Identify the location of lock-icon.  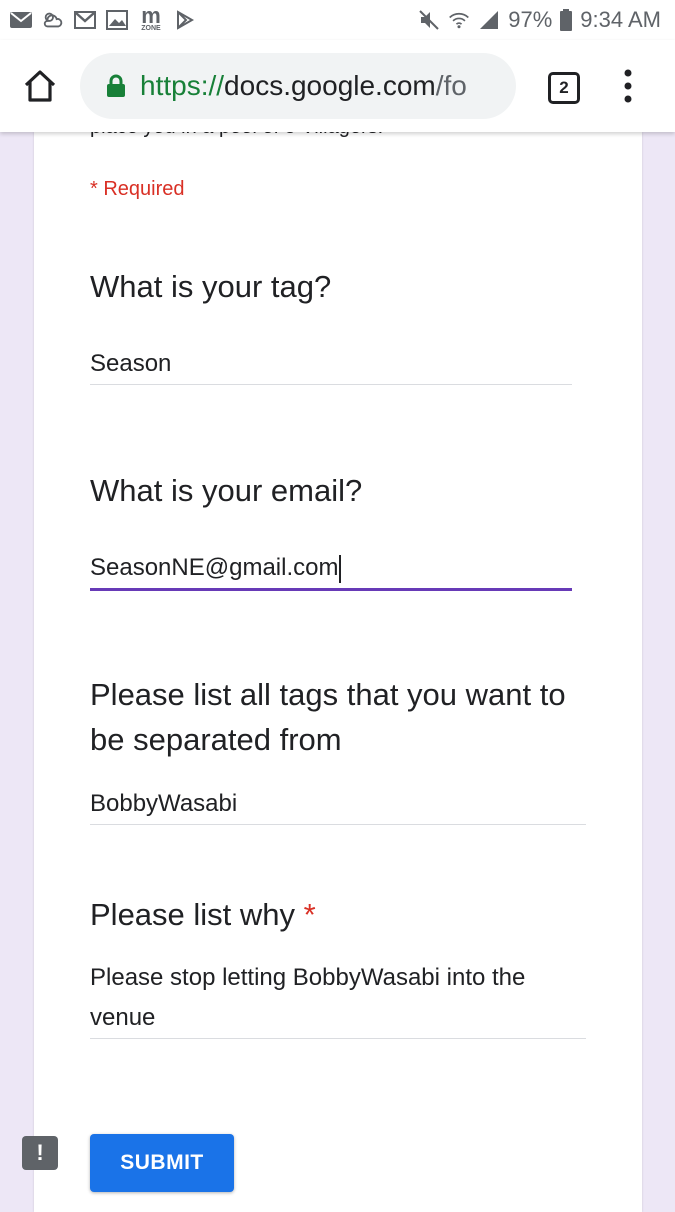
(116, 85).